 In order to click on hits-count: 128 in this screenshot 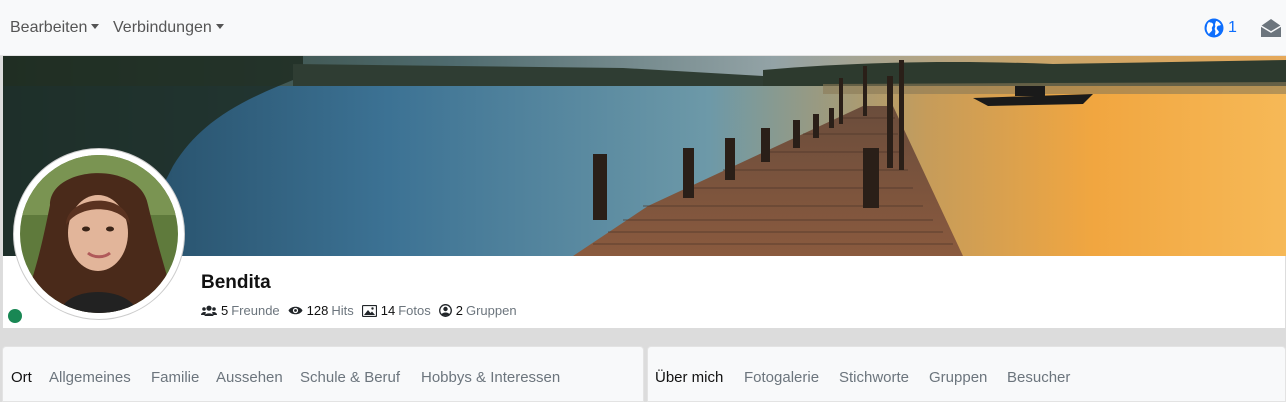, I will do `click(317, 310)`.